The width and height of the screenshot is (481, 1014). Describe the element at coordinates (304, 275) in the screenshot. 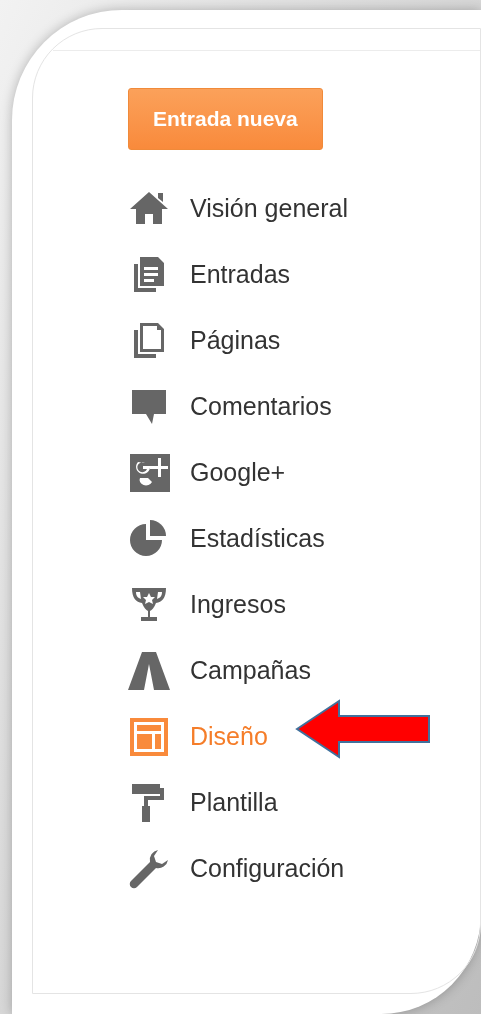

I see `nav-item: Entradas` at that location.